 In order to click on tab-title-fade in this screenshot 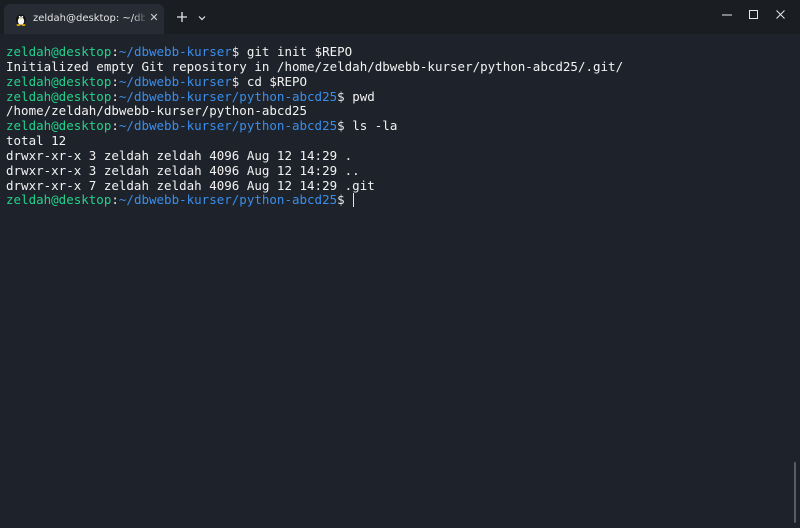, I will do `click(140, 18)`.